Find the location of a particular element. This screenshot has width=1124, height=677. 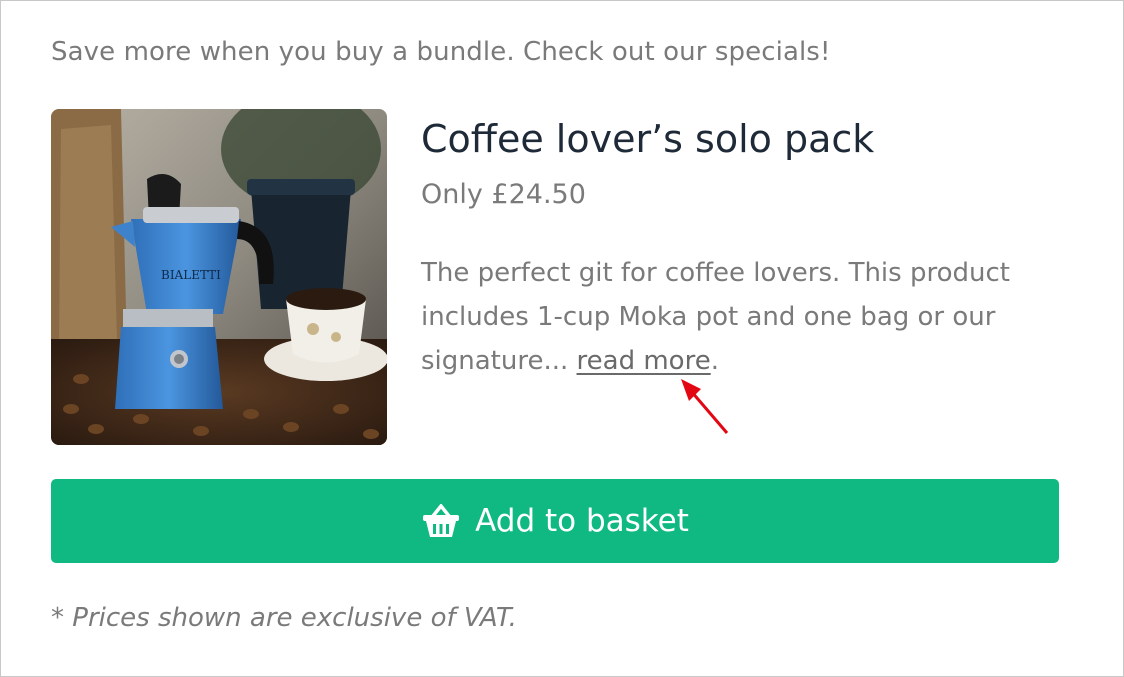

product-price: Only £24.50 is located at coordinates (503, 194).